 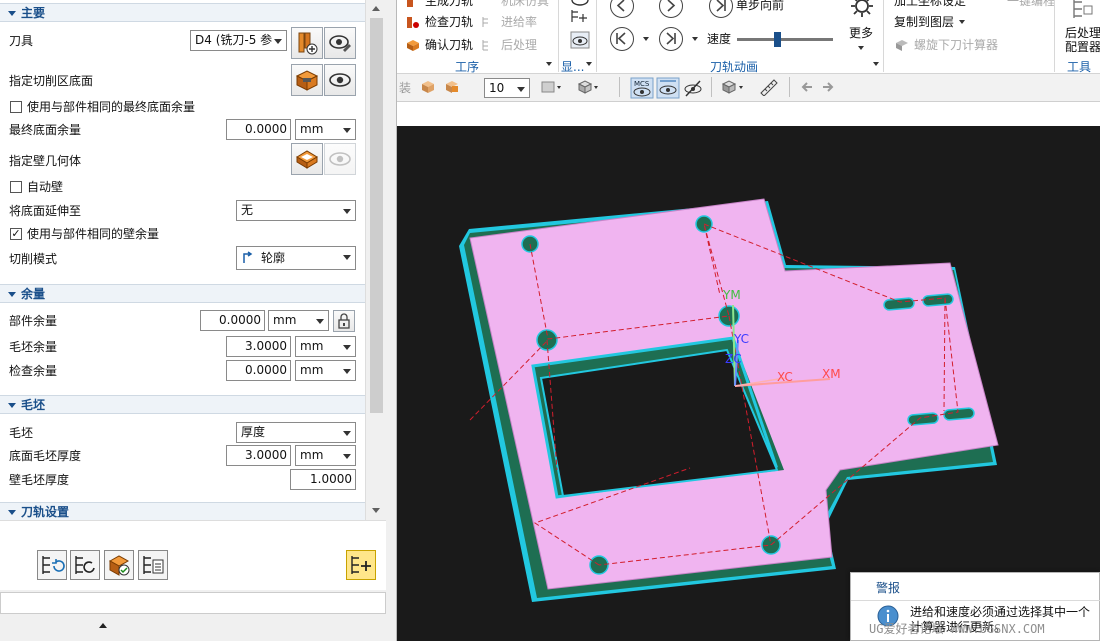 What do you see at coordinates (671, 6) in the screenshot?
I see `play-icon` at bounding box center [671, 6].